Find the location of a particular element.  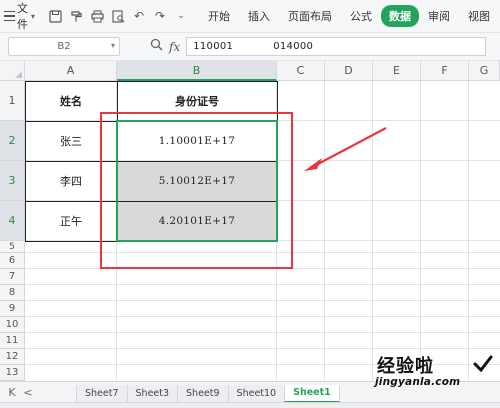

row-header-12: 12 is located at coordinates (12, 357).